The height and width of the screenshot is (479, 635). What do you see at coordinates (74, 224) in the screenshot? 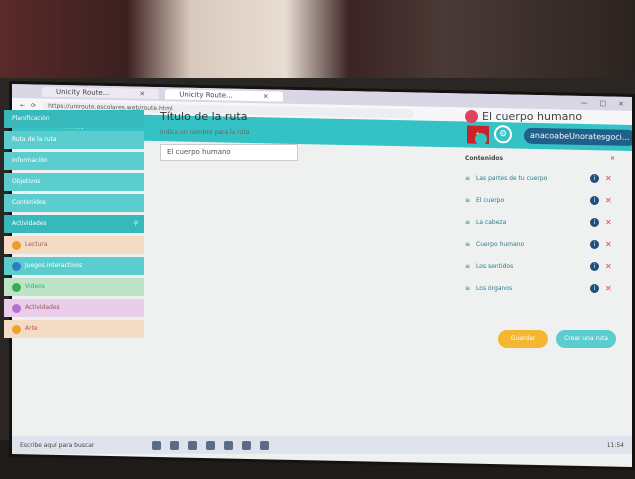
I see `sidebar-section-actividades: Actividades ⚲` at bounding box center [74, 224].